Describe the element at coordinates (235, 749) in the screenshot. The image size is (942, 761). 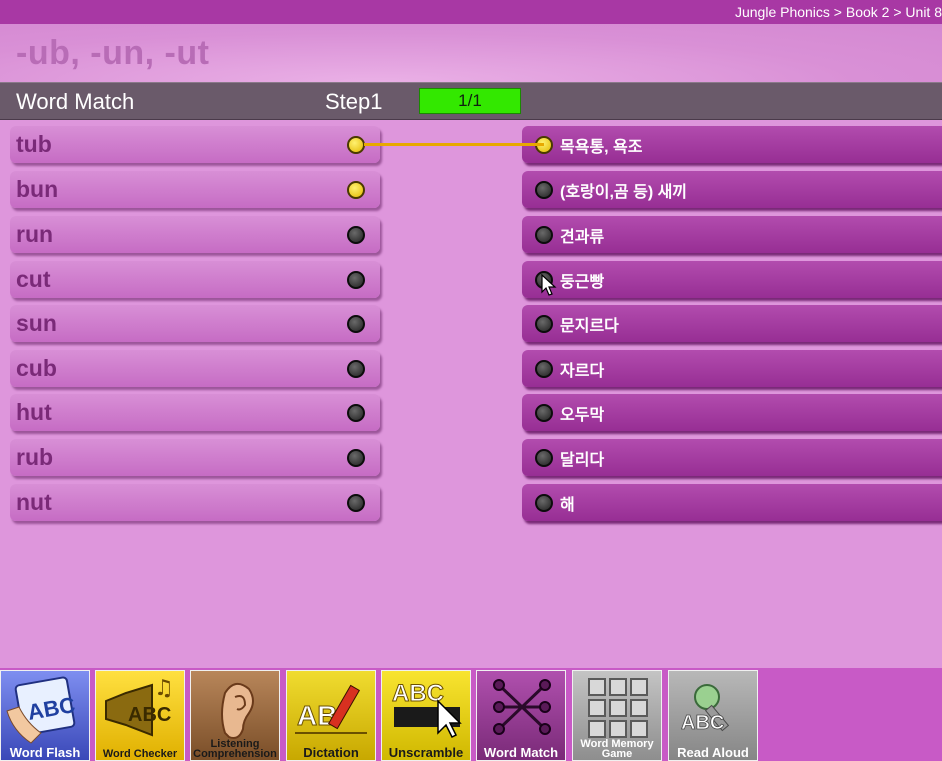
I see `tab-label: Listening Comprehension` at that location.